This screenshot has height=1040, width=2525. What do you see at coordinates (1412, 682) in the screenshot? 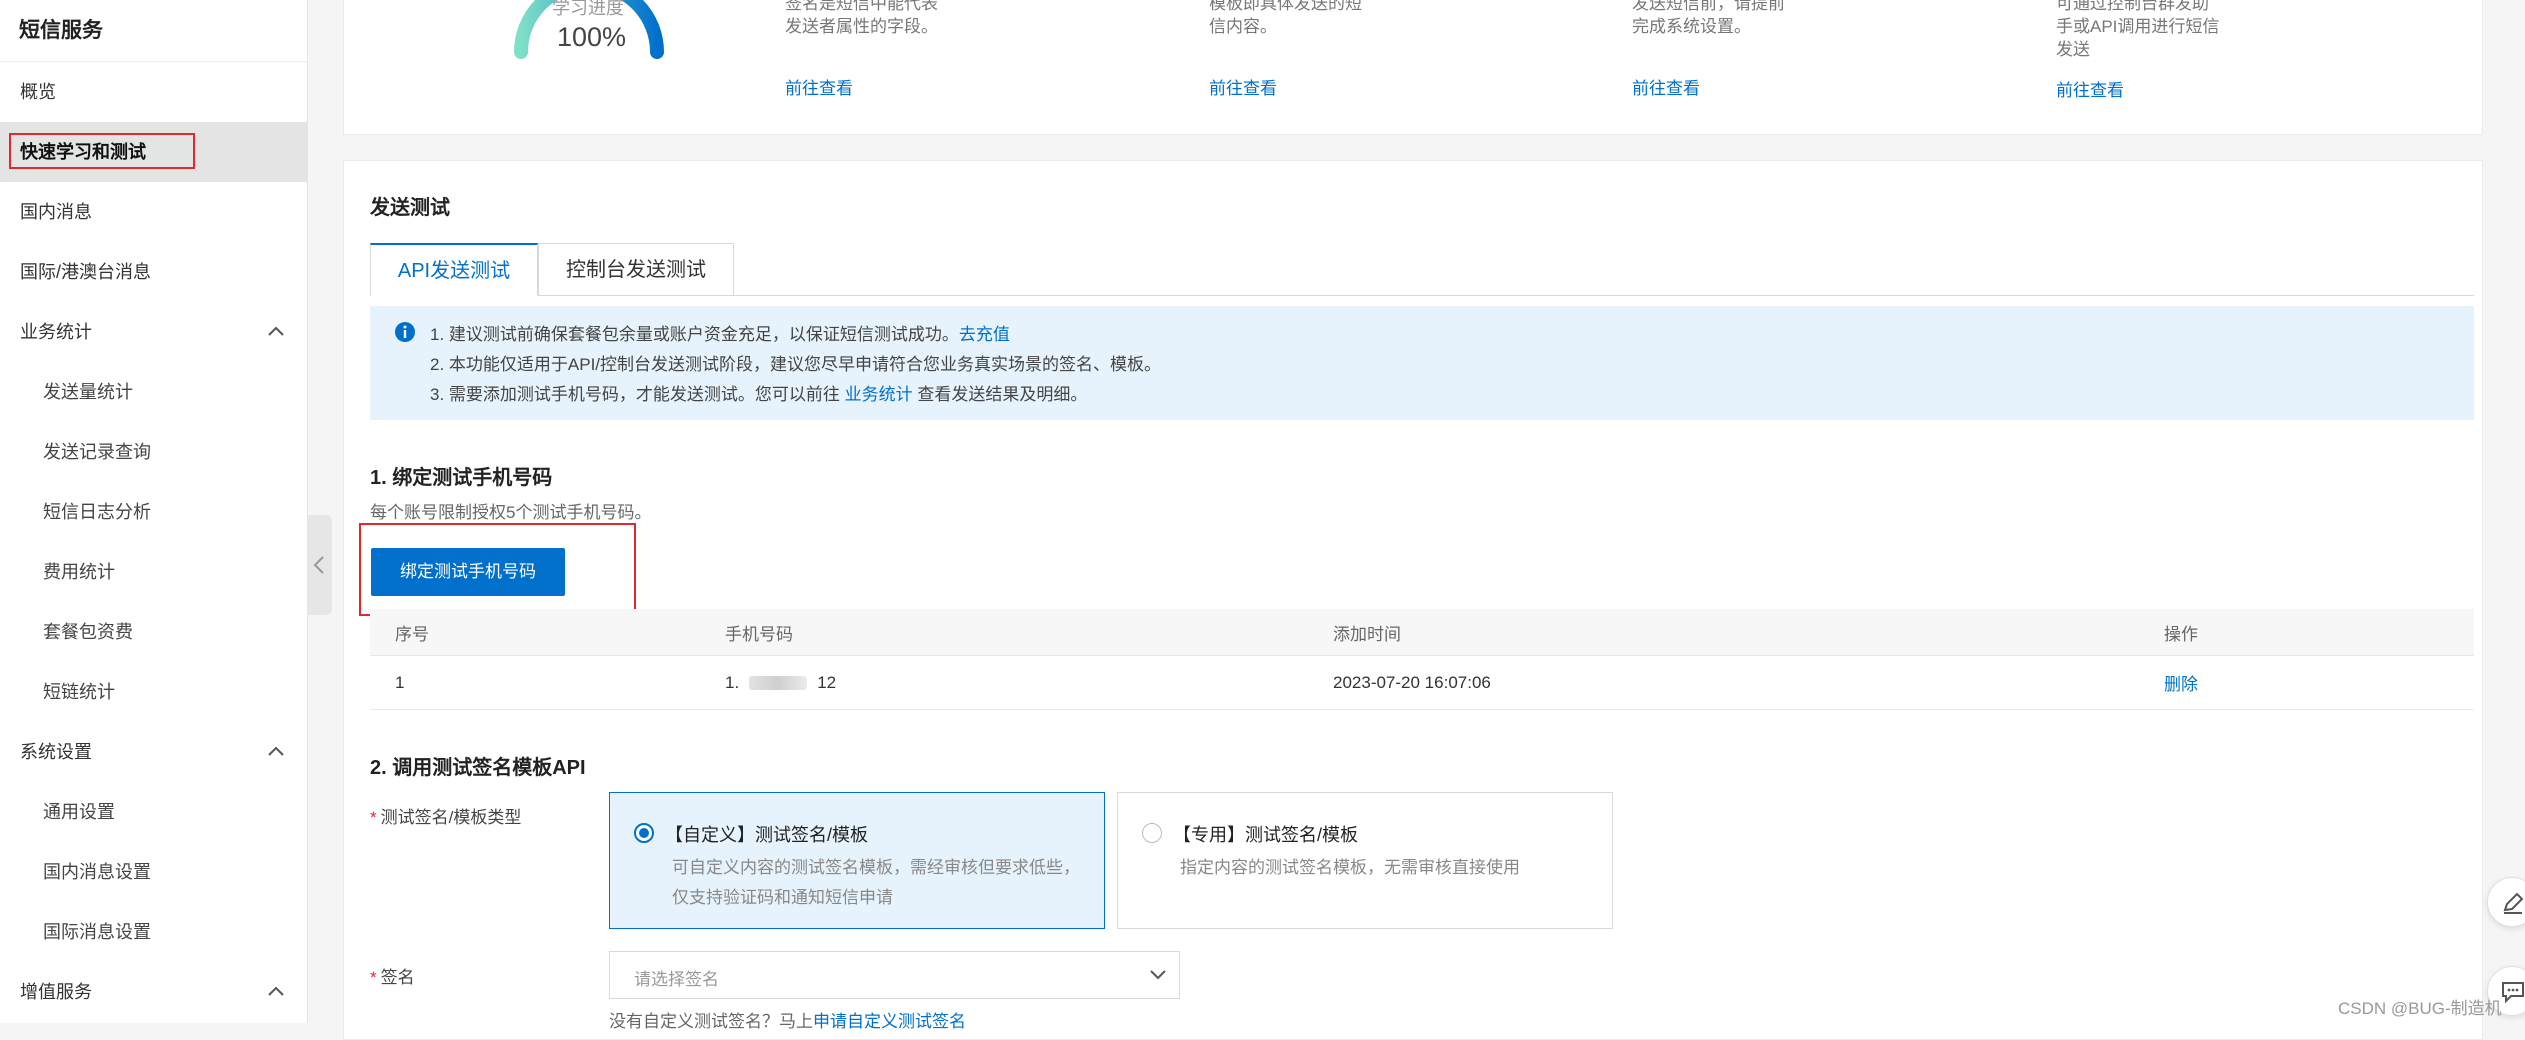
I see `row-time: 2023-07-20 16:07:06` at bounding box center [1412, 682].